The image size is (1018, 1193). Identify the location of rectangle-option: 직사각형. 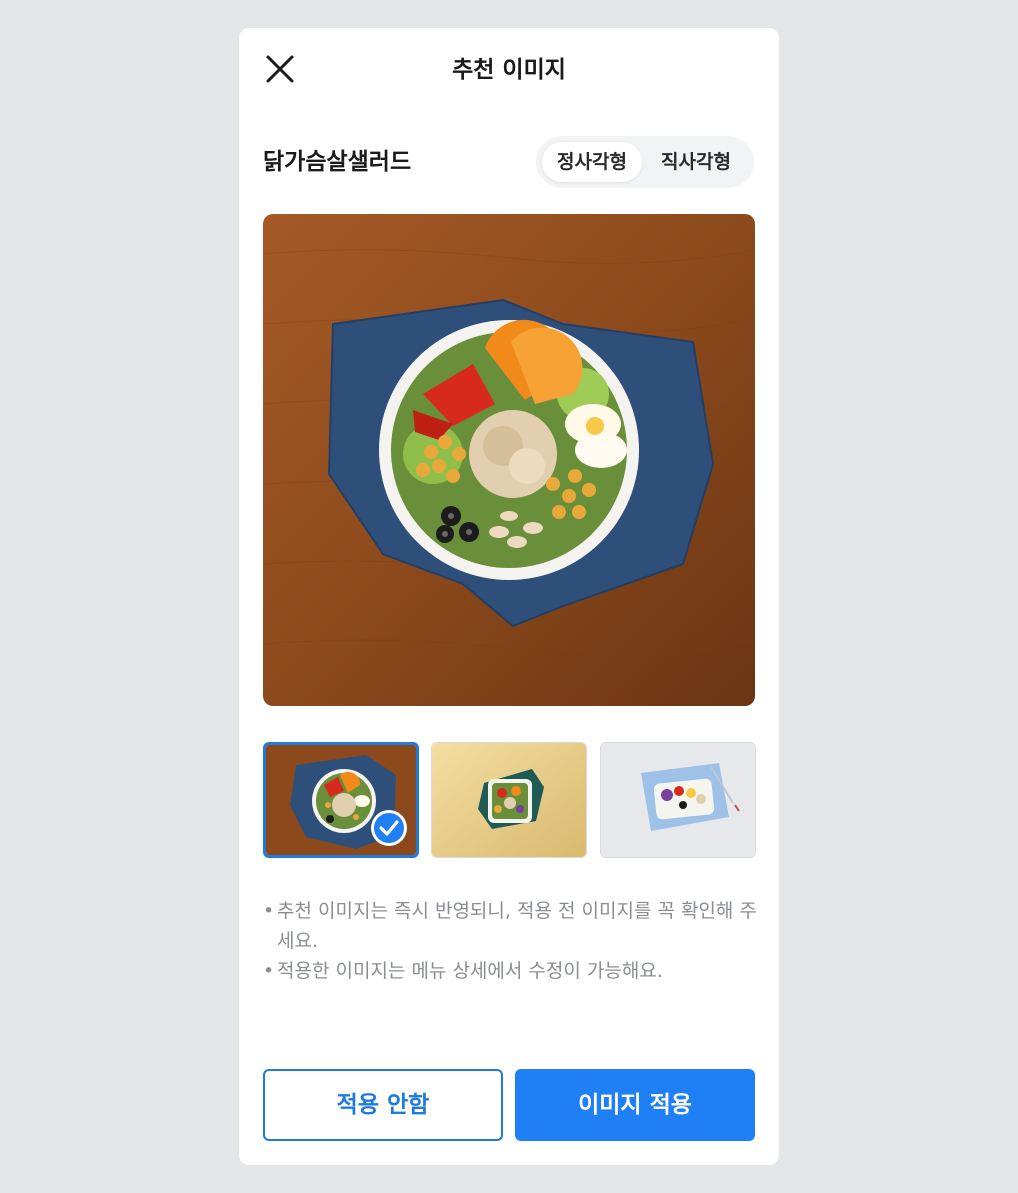
(696, 162).